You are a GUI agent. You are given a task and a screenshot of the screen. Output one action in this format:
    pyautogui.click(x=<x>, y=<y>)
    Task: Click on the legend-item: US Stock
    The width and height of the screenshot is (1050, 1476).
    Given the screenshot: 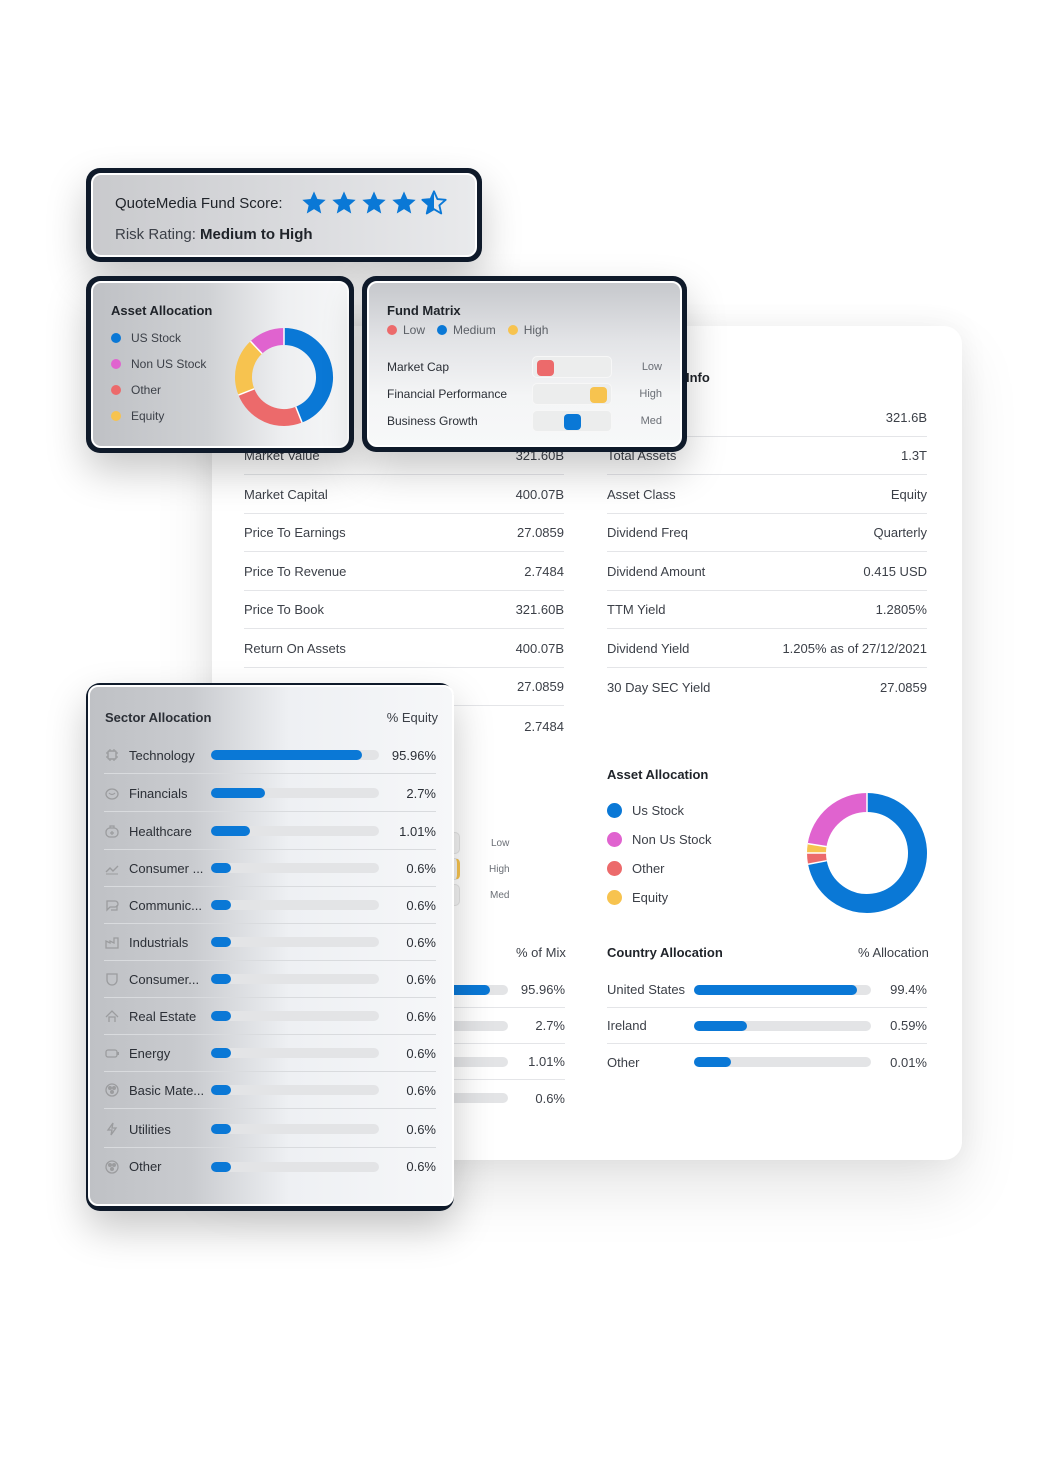 What is the action you would take?
    pyautogui.click(x=146, y=338)
    